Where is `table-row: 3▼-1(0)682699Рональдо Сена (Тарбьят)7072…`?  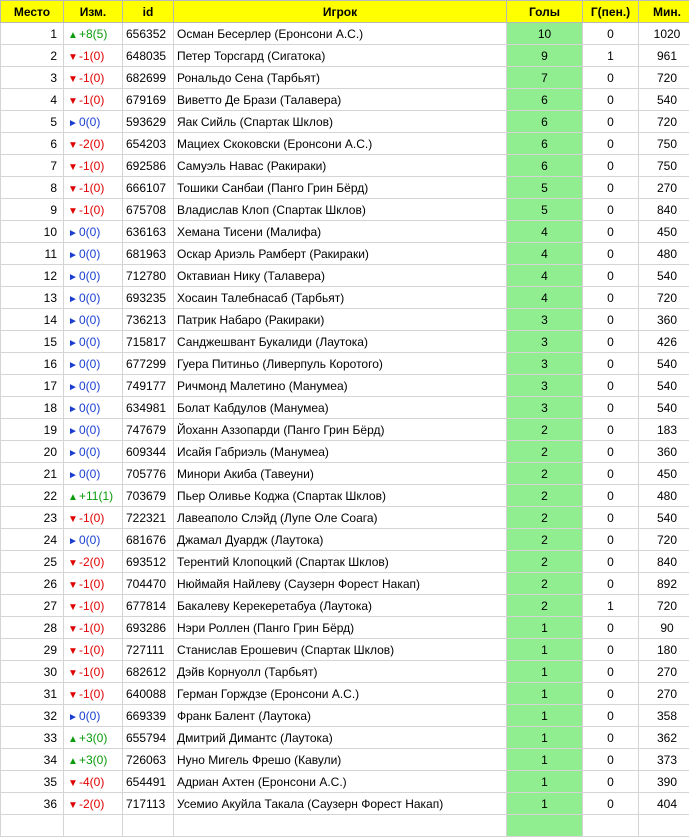
table-row: 3▼-1(0)682699Рональдо Сена (Тарбьят)7072… is located at coordinates (345, 78).